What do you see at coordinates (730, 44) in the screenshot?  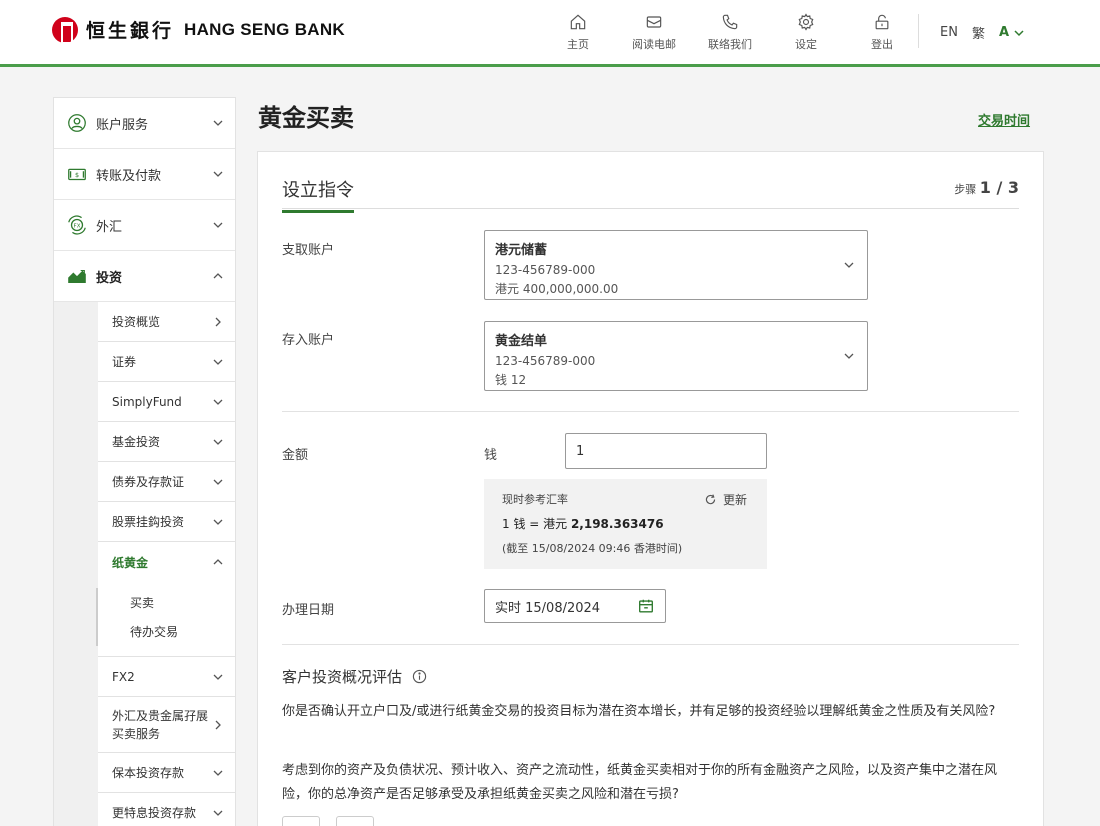 I see `nav-contact-label: 联络我们` at bounding box center [730, 44].